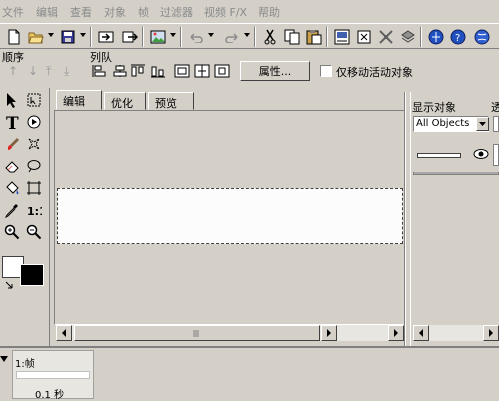 The width and height of the screenshot is (499, 401). I want to click on eyedropper-tool-icon, so click(12, 210).